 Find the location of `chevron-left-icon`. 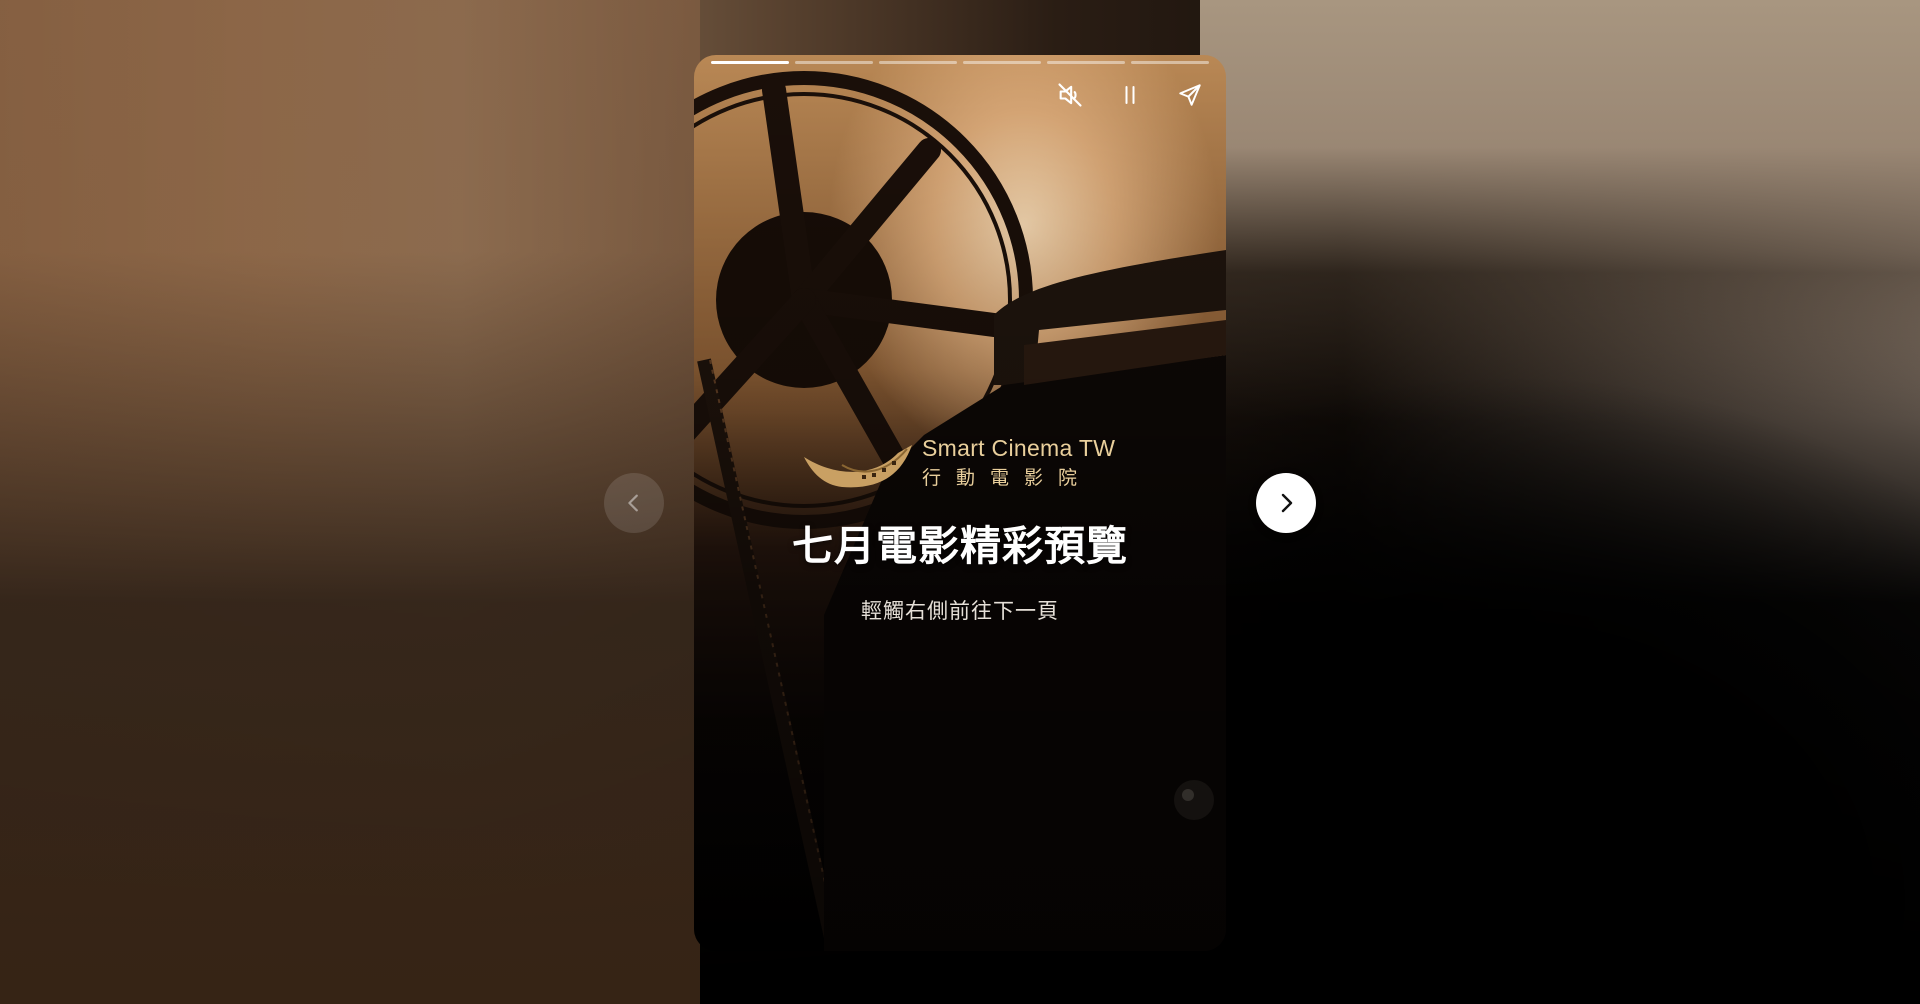

chevron-left-icon is located at coordinates (633, 503).